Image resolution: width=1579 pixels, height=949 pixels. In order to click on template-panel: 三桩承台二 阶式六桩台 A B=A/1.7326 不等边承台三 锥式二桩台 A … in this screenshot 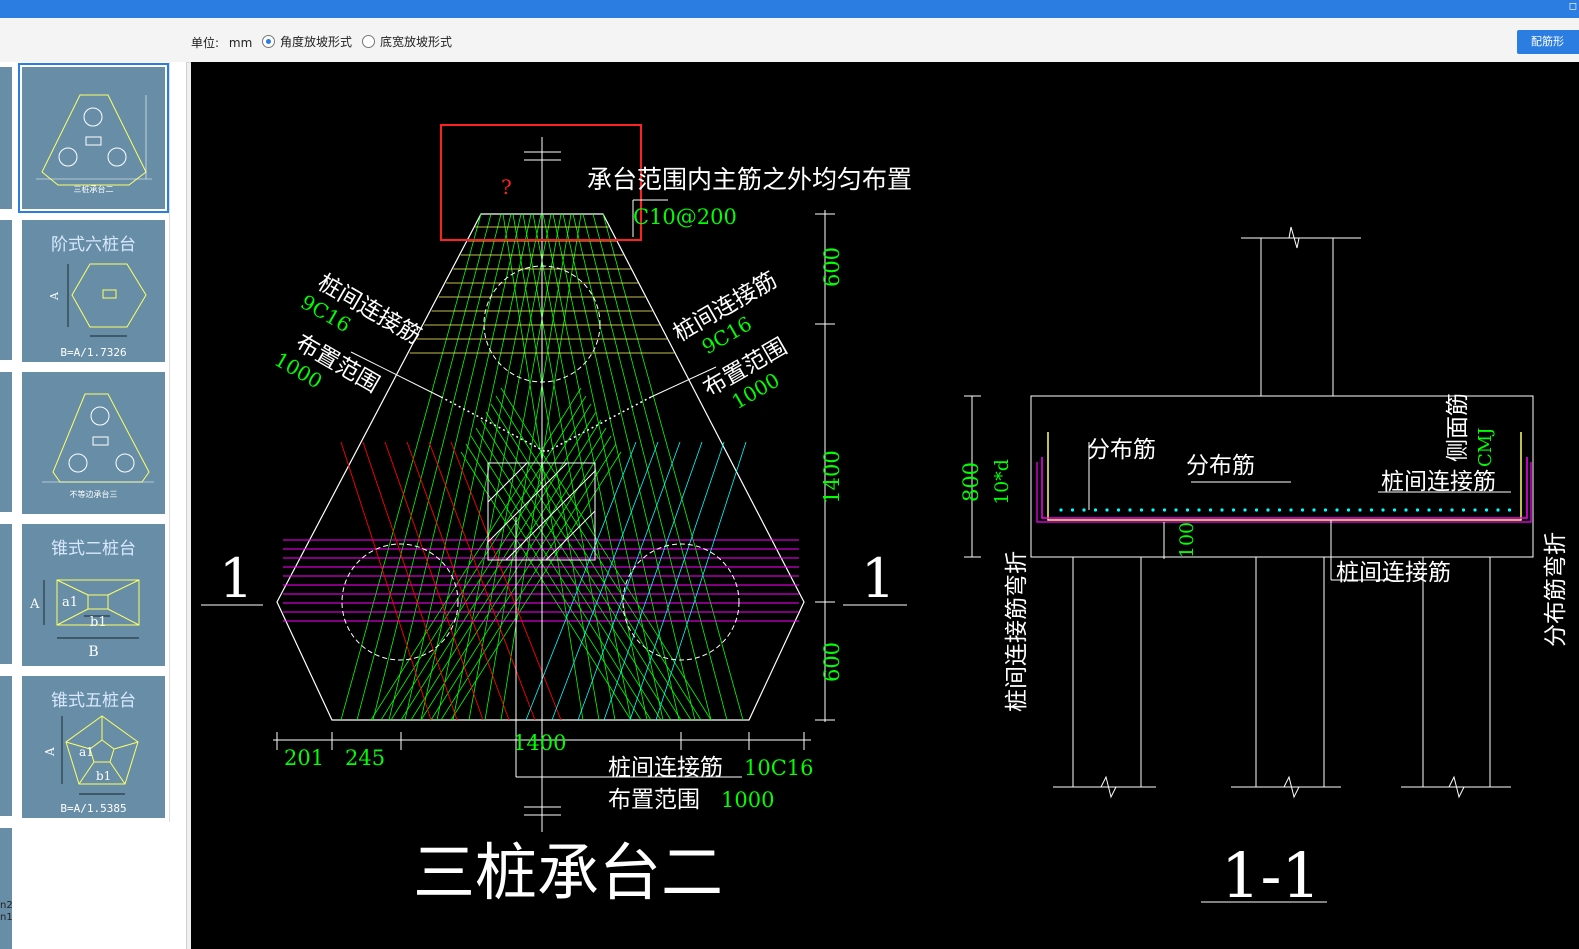, I will do `click(93, 505)`.